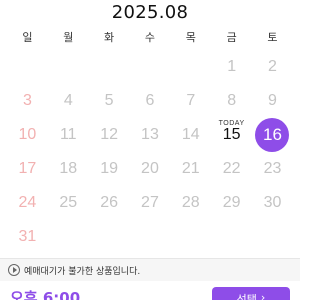 Image resolution: width=320 pixels, height=300 pixels. Describe the element at coordinates (150, 270) in the screenshot. I see `notice-bar: 예매대기가 불가한 상품입니다.` at that location.